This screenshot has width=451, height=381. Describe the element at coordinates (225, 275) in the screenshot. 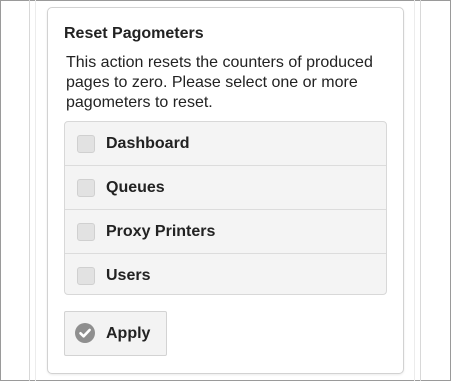

I see `pagometer-item-users: Users` at that location.